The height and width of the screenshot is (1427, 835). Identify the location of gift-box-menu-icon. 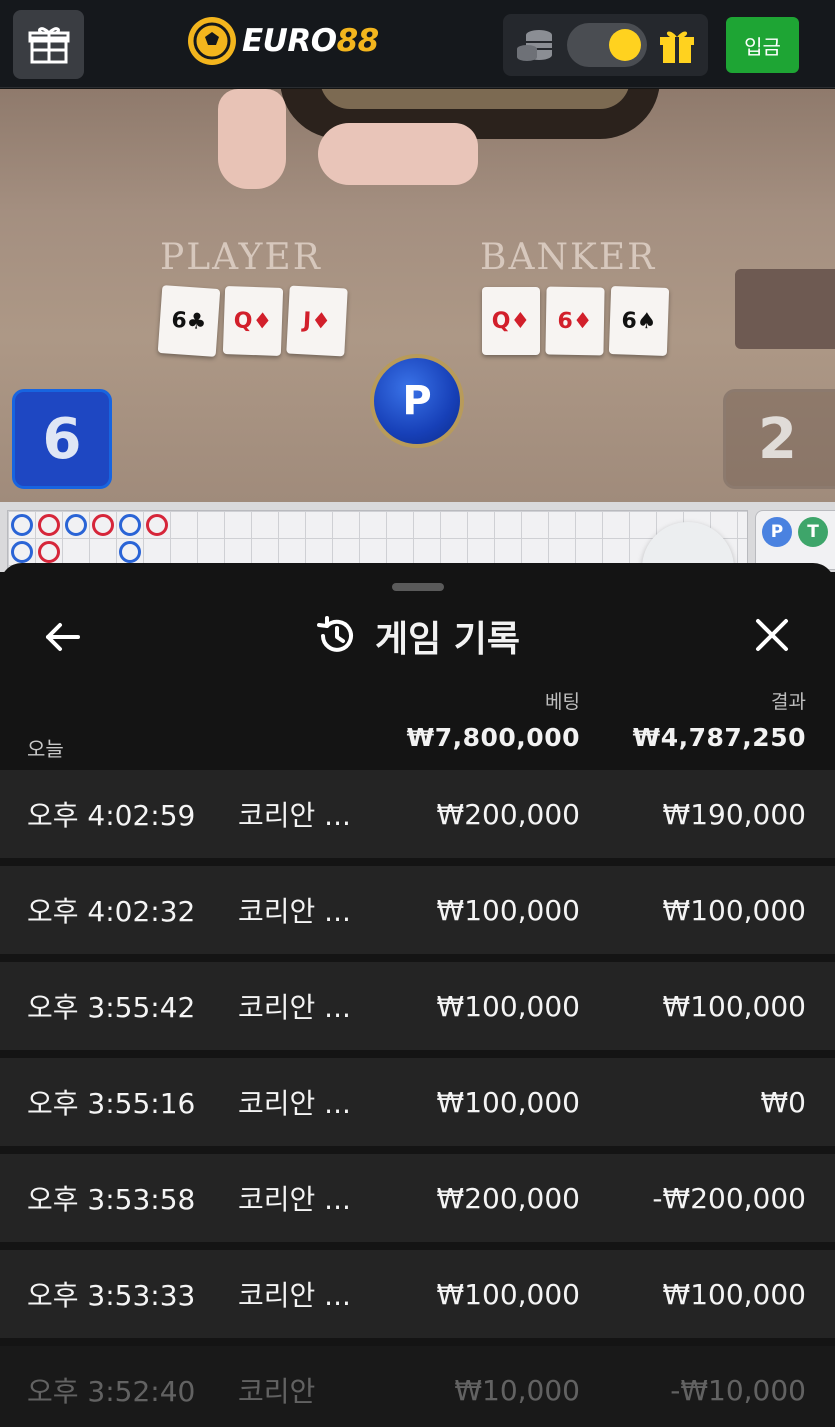
(48, 44).